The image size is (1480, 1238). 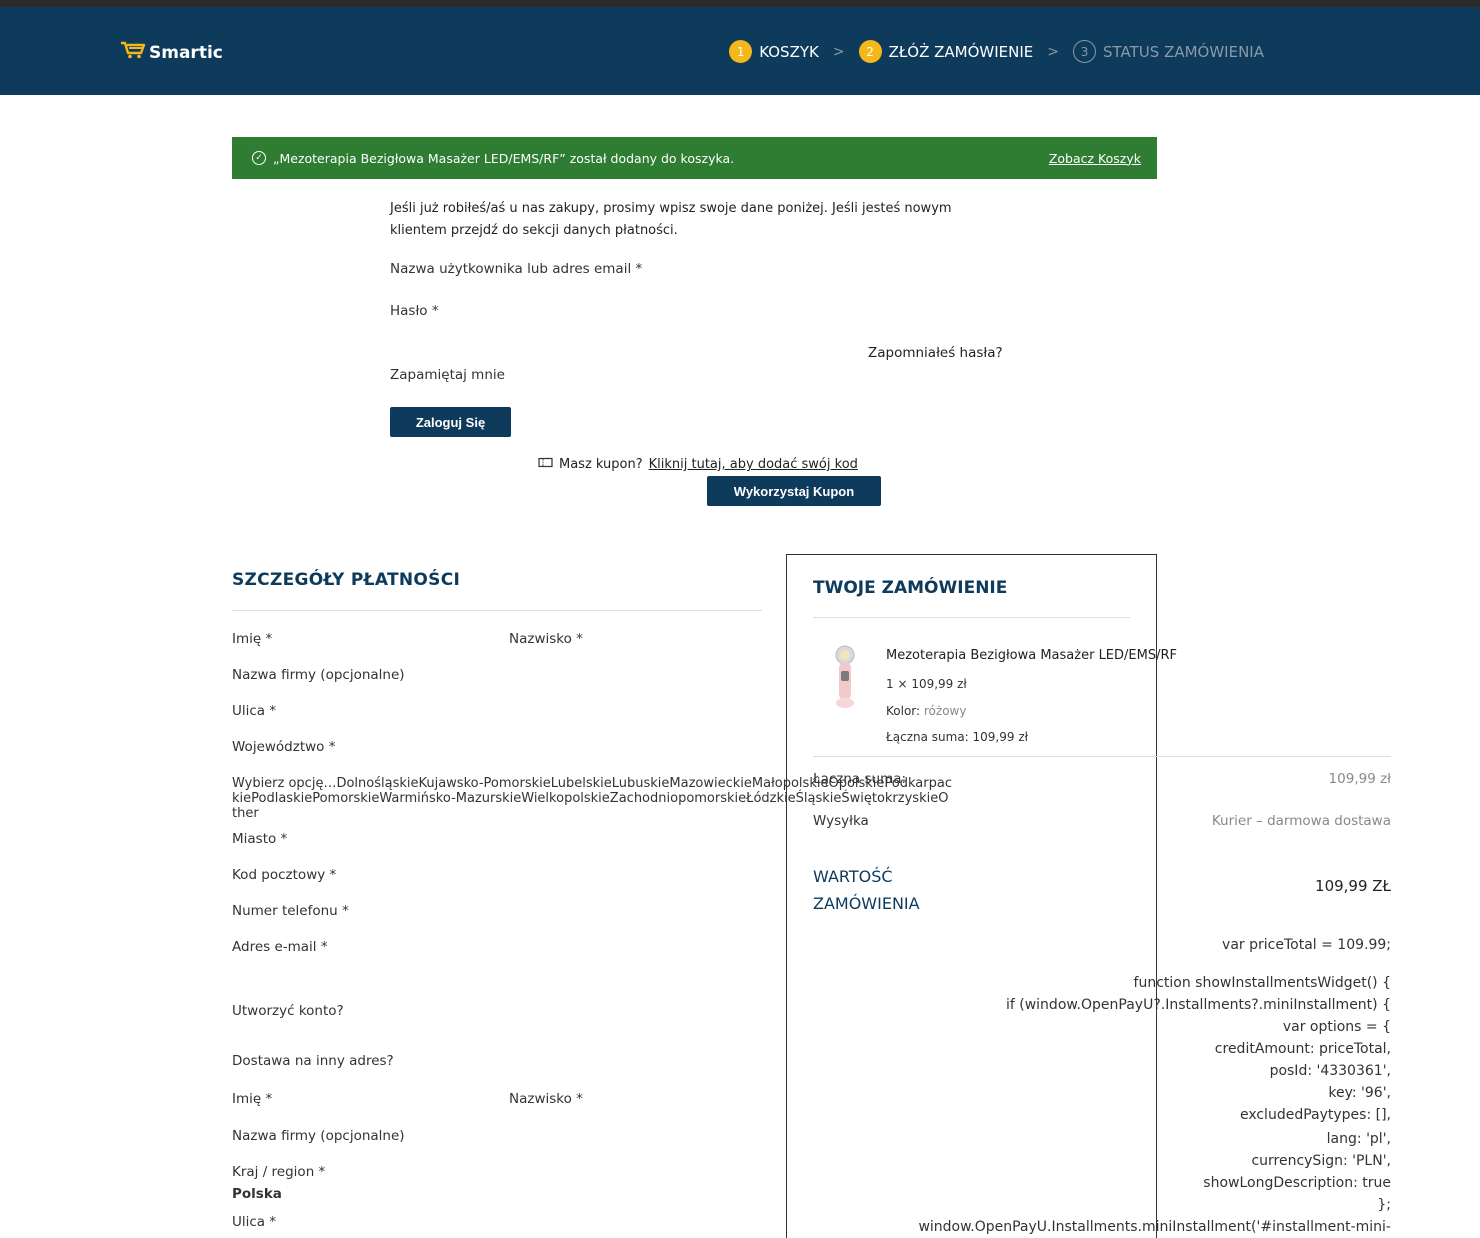 What do you see at coordinates (284, 747) in the screenshot?
I see `billing-province-label: Województwo *` at bounding box center [284, 747].